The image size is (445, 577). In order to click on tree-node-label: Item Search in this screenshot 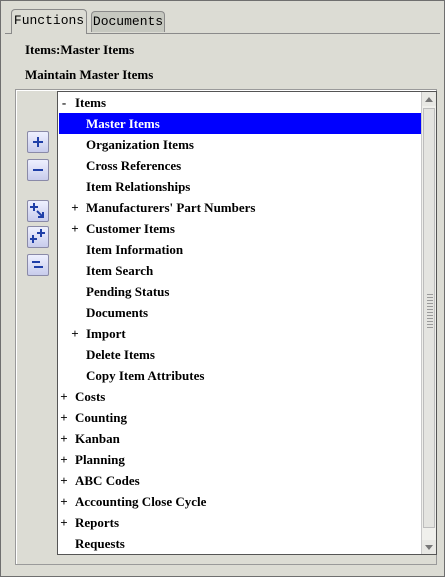, I will do `click(120, 270)`.